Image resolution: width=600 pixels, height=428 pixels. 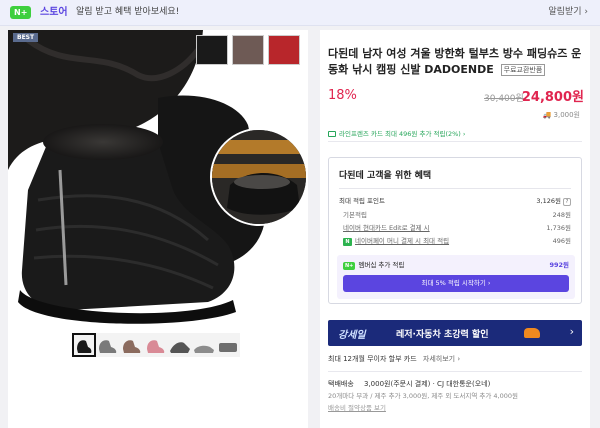 I want to click on nplus-badge: N+, so click(x=21, y=12).